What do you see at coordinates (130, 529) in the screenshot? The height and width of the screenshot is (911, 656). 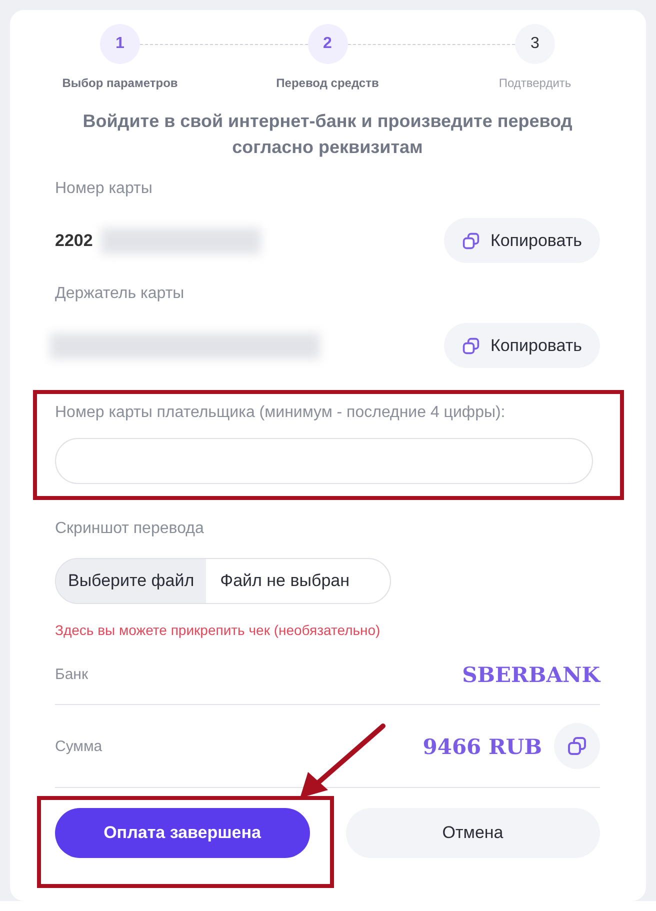 I see `field-label: Скриншот перевода` at bounding box center [130, 529].